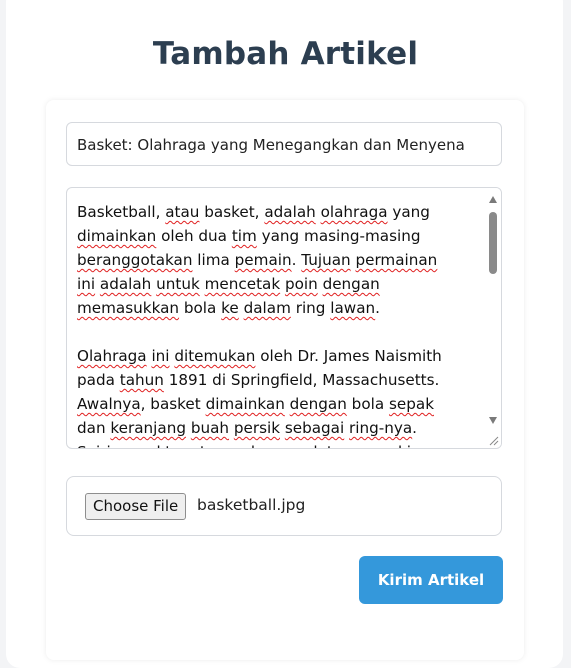  What do you see at coordinates (186, 445) in the screenshot?
I see `text-segment: ,` at bounding box center [186, 445].